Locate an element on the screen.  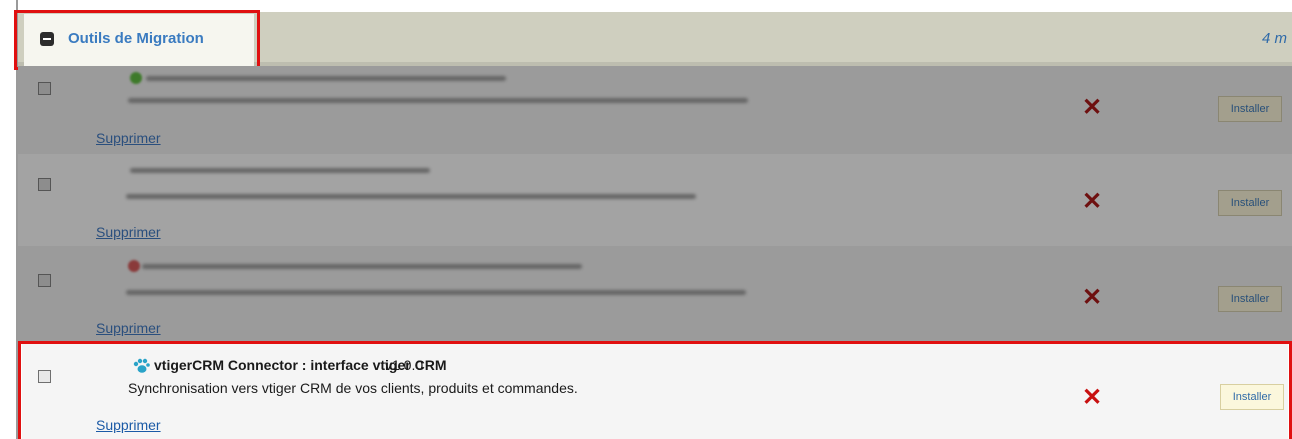
highlight-box-section is located at coordinates (137, 40).